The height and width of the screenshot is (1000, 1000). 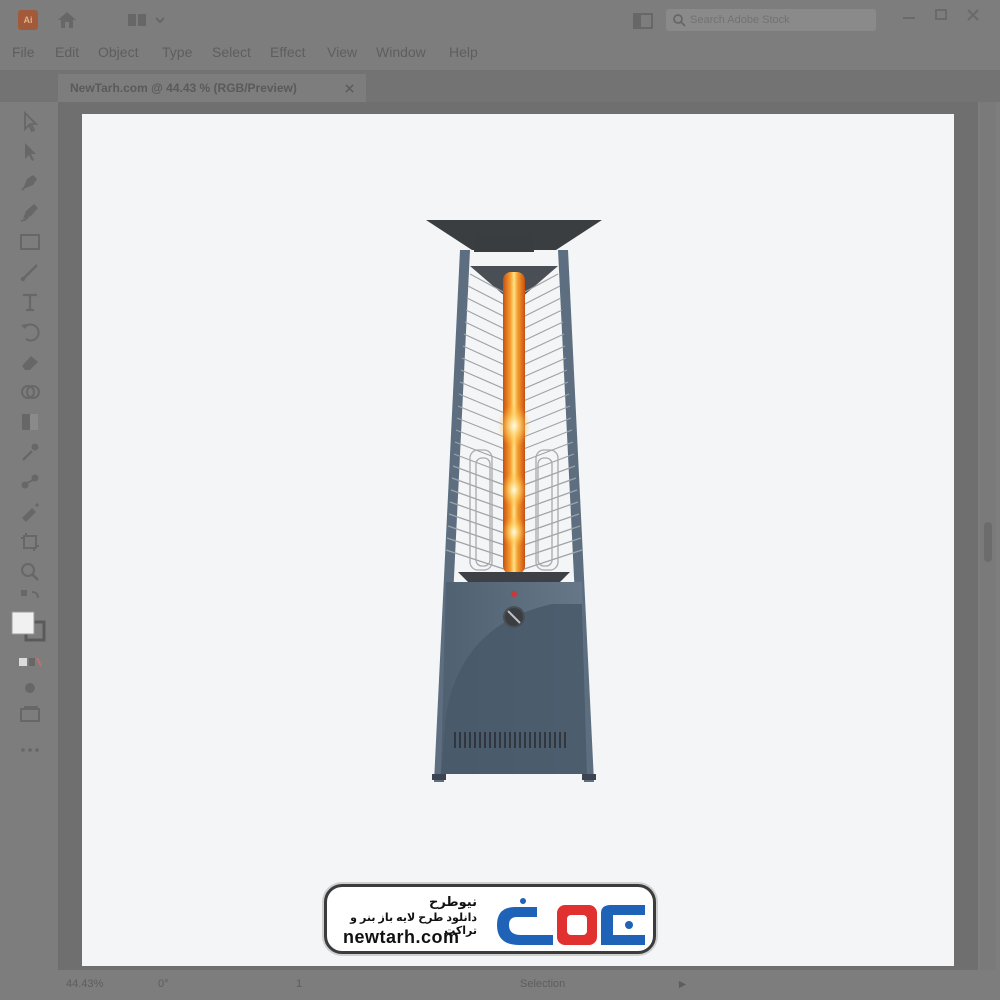 I want to click on shape-builder-tool, so click(x=30, y=392).